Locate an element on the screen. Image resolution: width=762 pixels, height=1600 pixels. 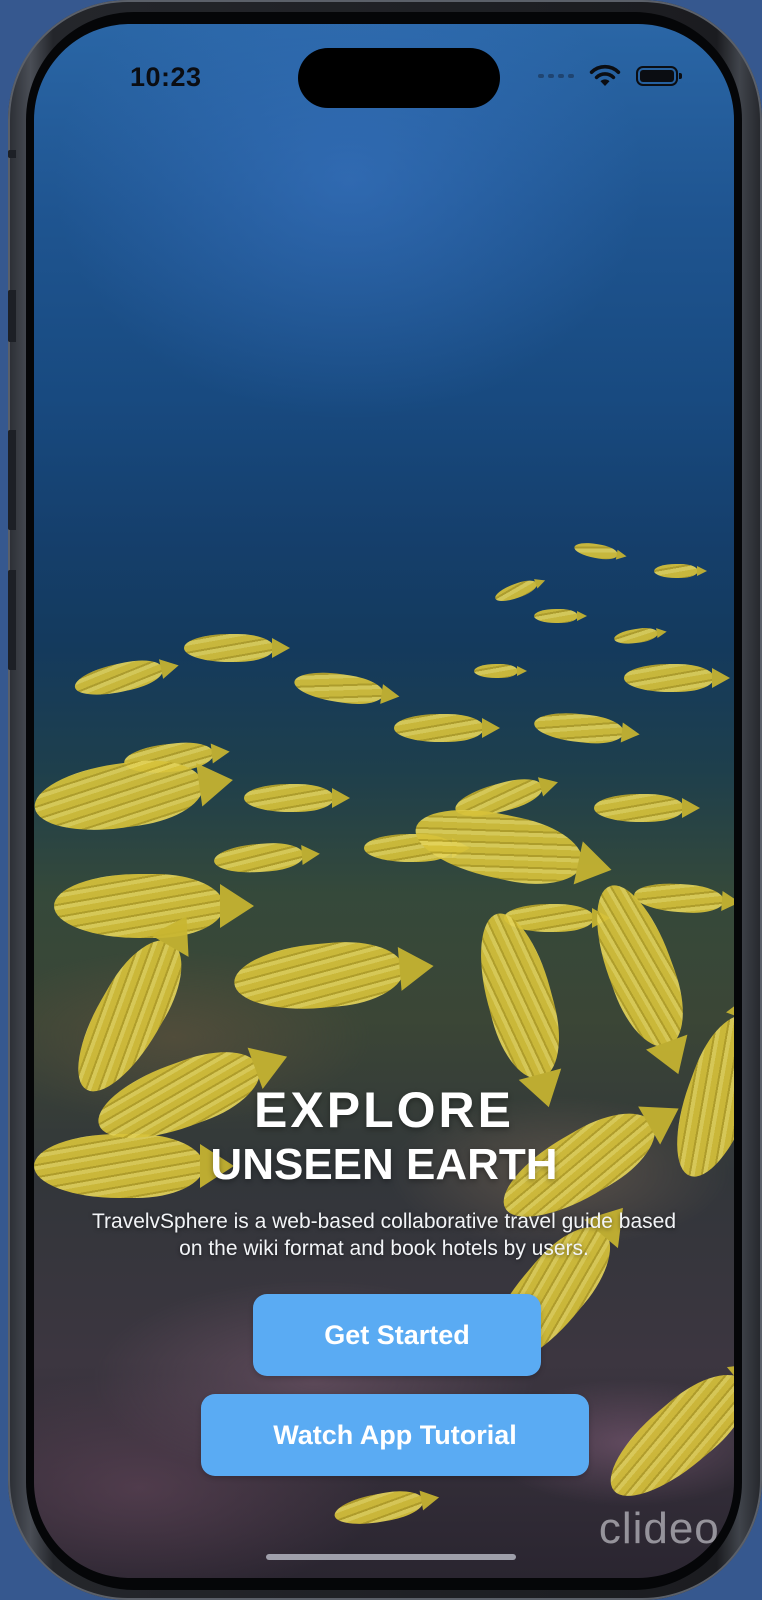
watermark-text: clideo.c is located at coordinates (666, 1528).